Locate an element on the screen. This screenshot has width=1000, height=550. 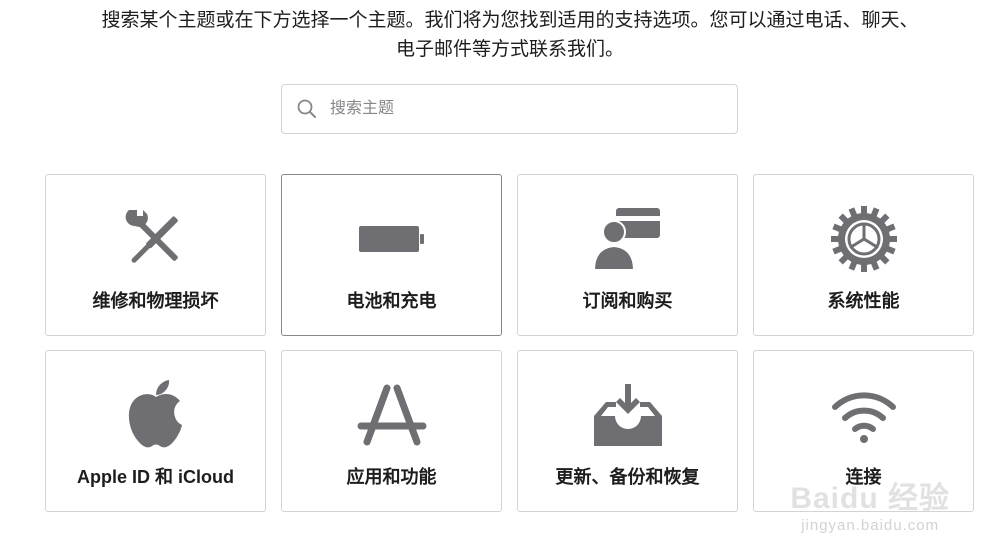
topic-label: 订阅和购买 is located at coordinates (627, 301).